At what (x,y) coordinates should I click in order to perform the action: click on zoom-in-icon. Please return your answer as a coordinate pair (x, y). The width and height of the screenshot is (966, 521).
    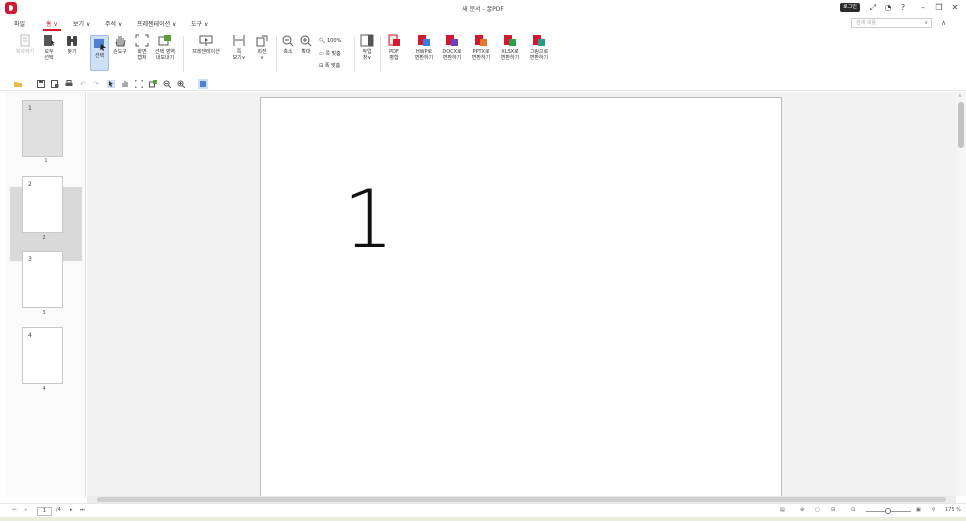
    Looking at the image, I should click on (306, 41).